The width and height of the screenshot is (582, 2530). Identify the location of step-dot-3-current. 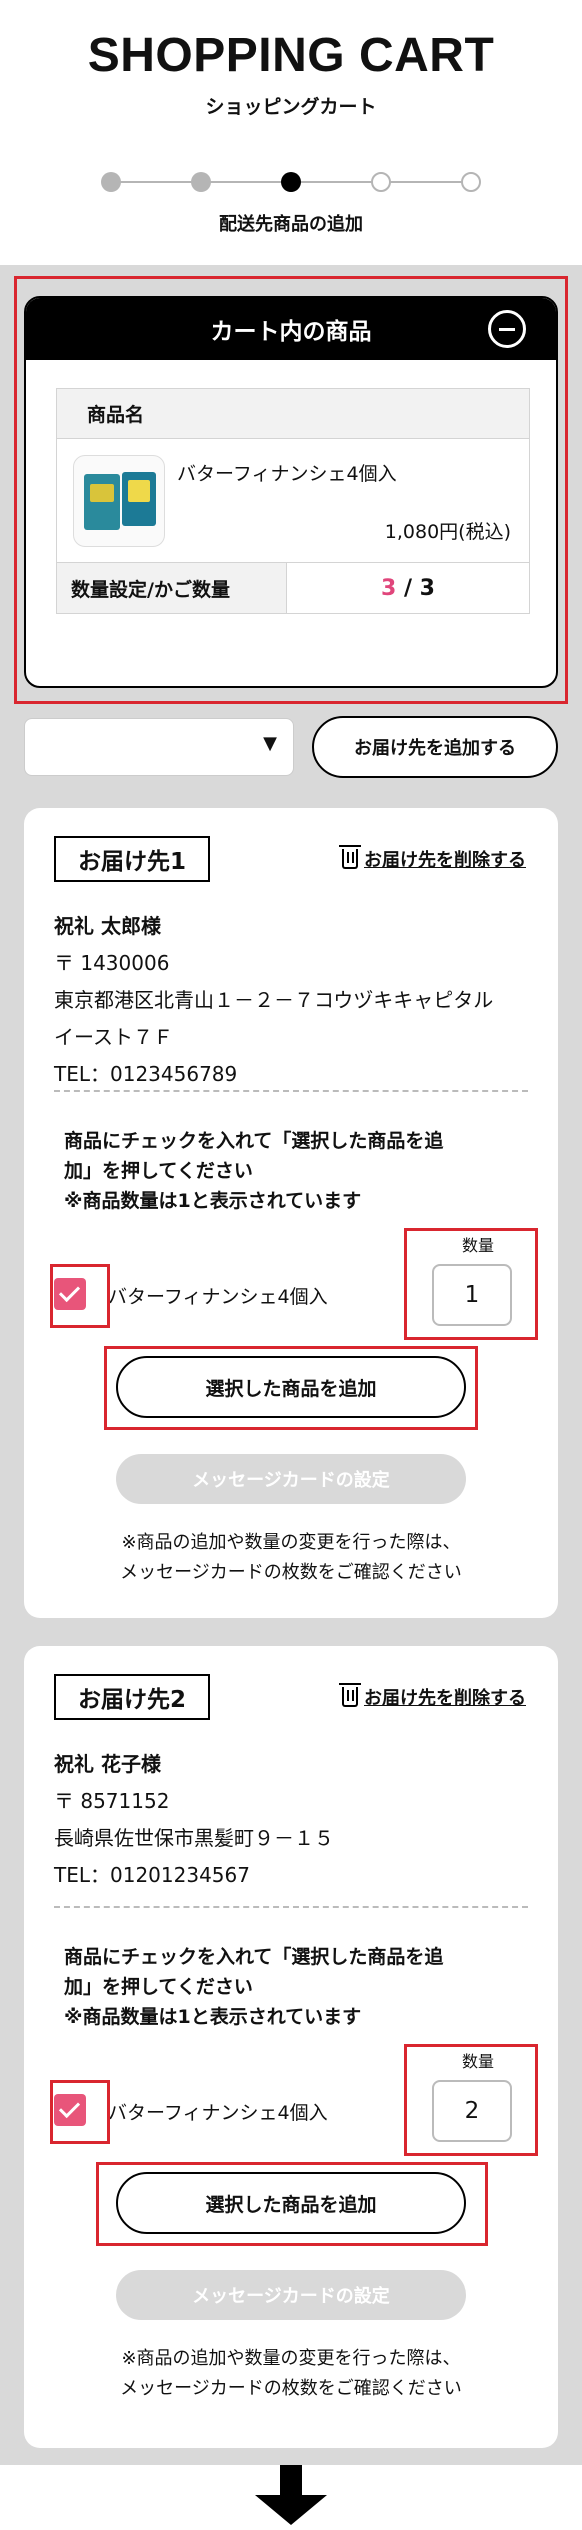
(291, 182).